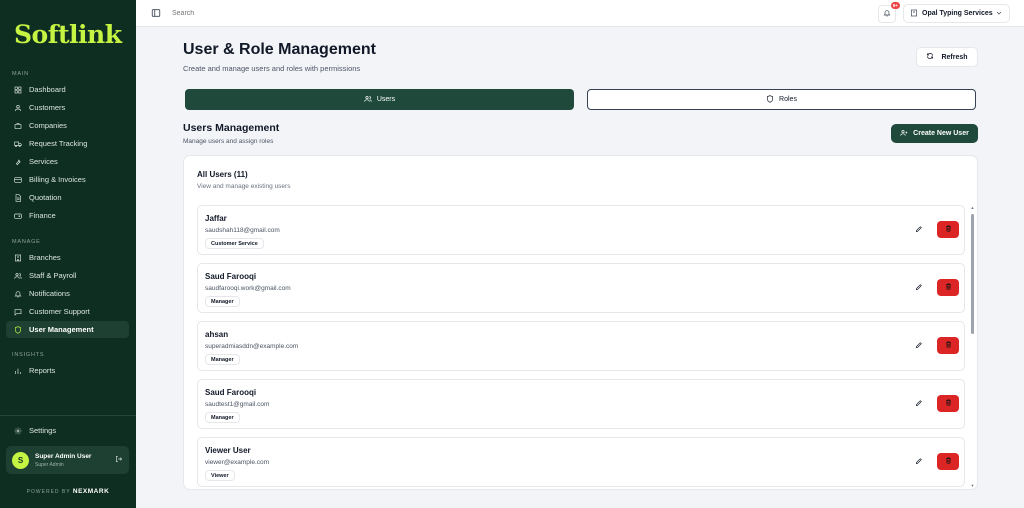  I want to click on truck-icon, so click(18, 144).